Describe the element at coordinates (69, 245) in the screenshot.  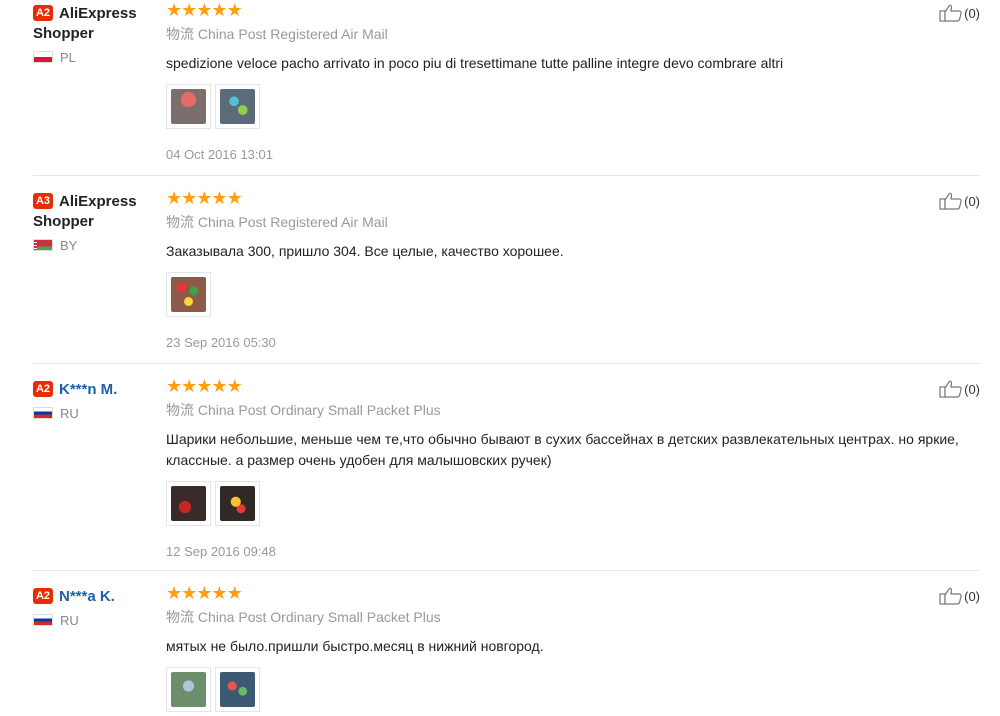
I see `country-code: BY` at that location.